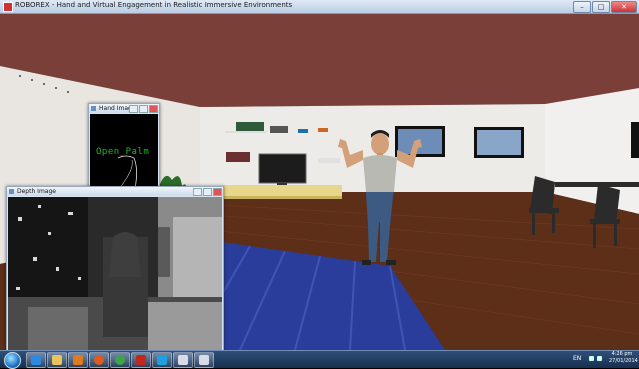  What do you see at coordinates (591, 358) in the screenshot?
I see `network-icon` at bounding box center [591, 358].